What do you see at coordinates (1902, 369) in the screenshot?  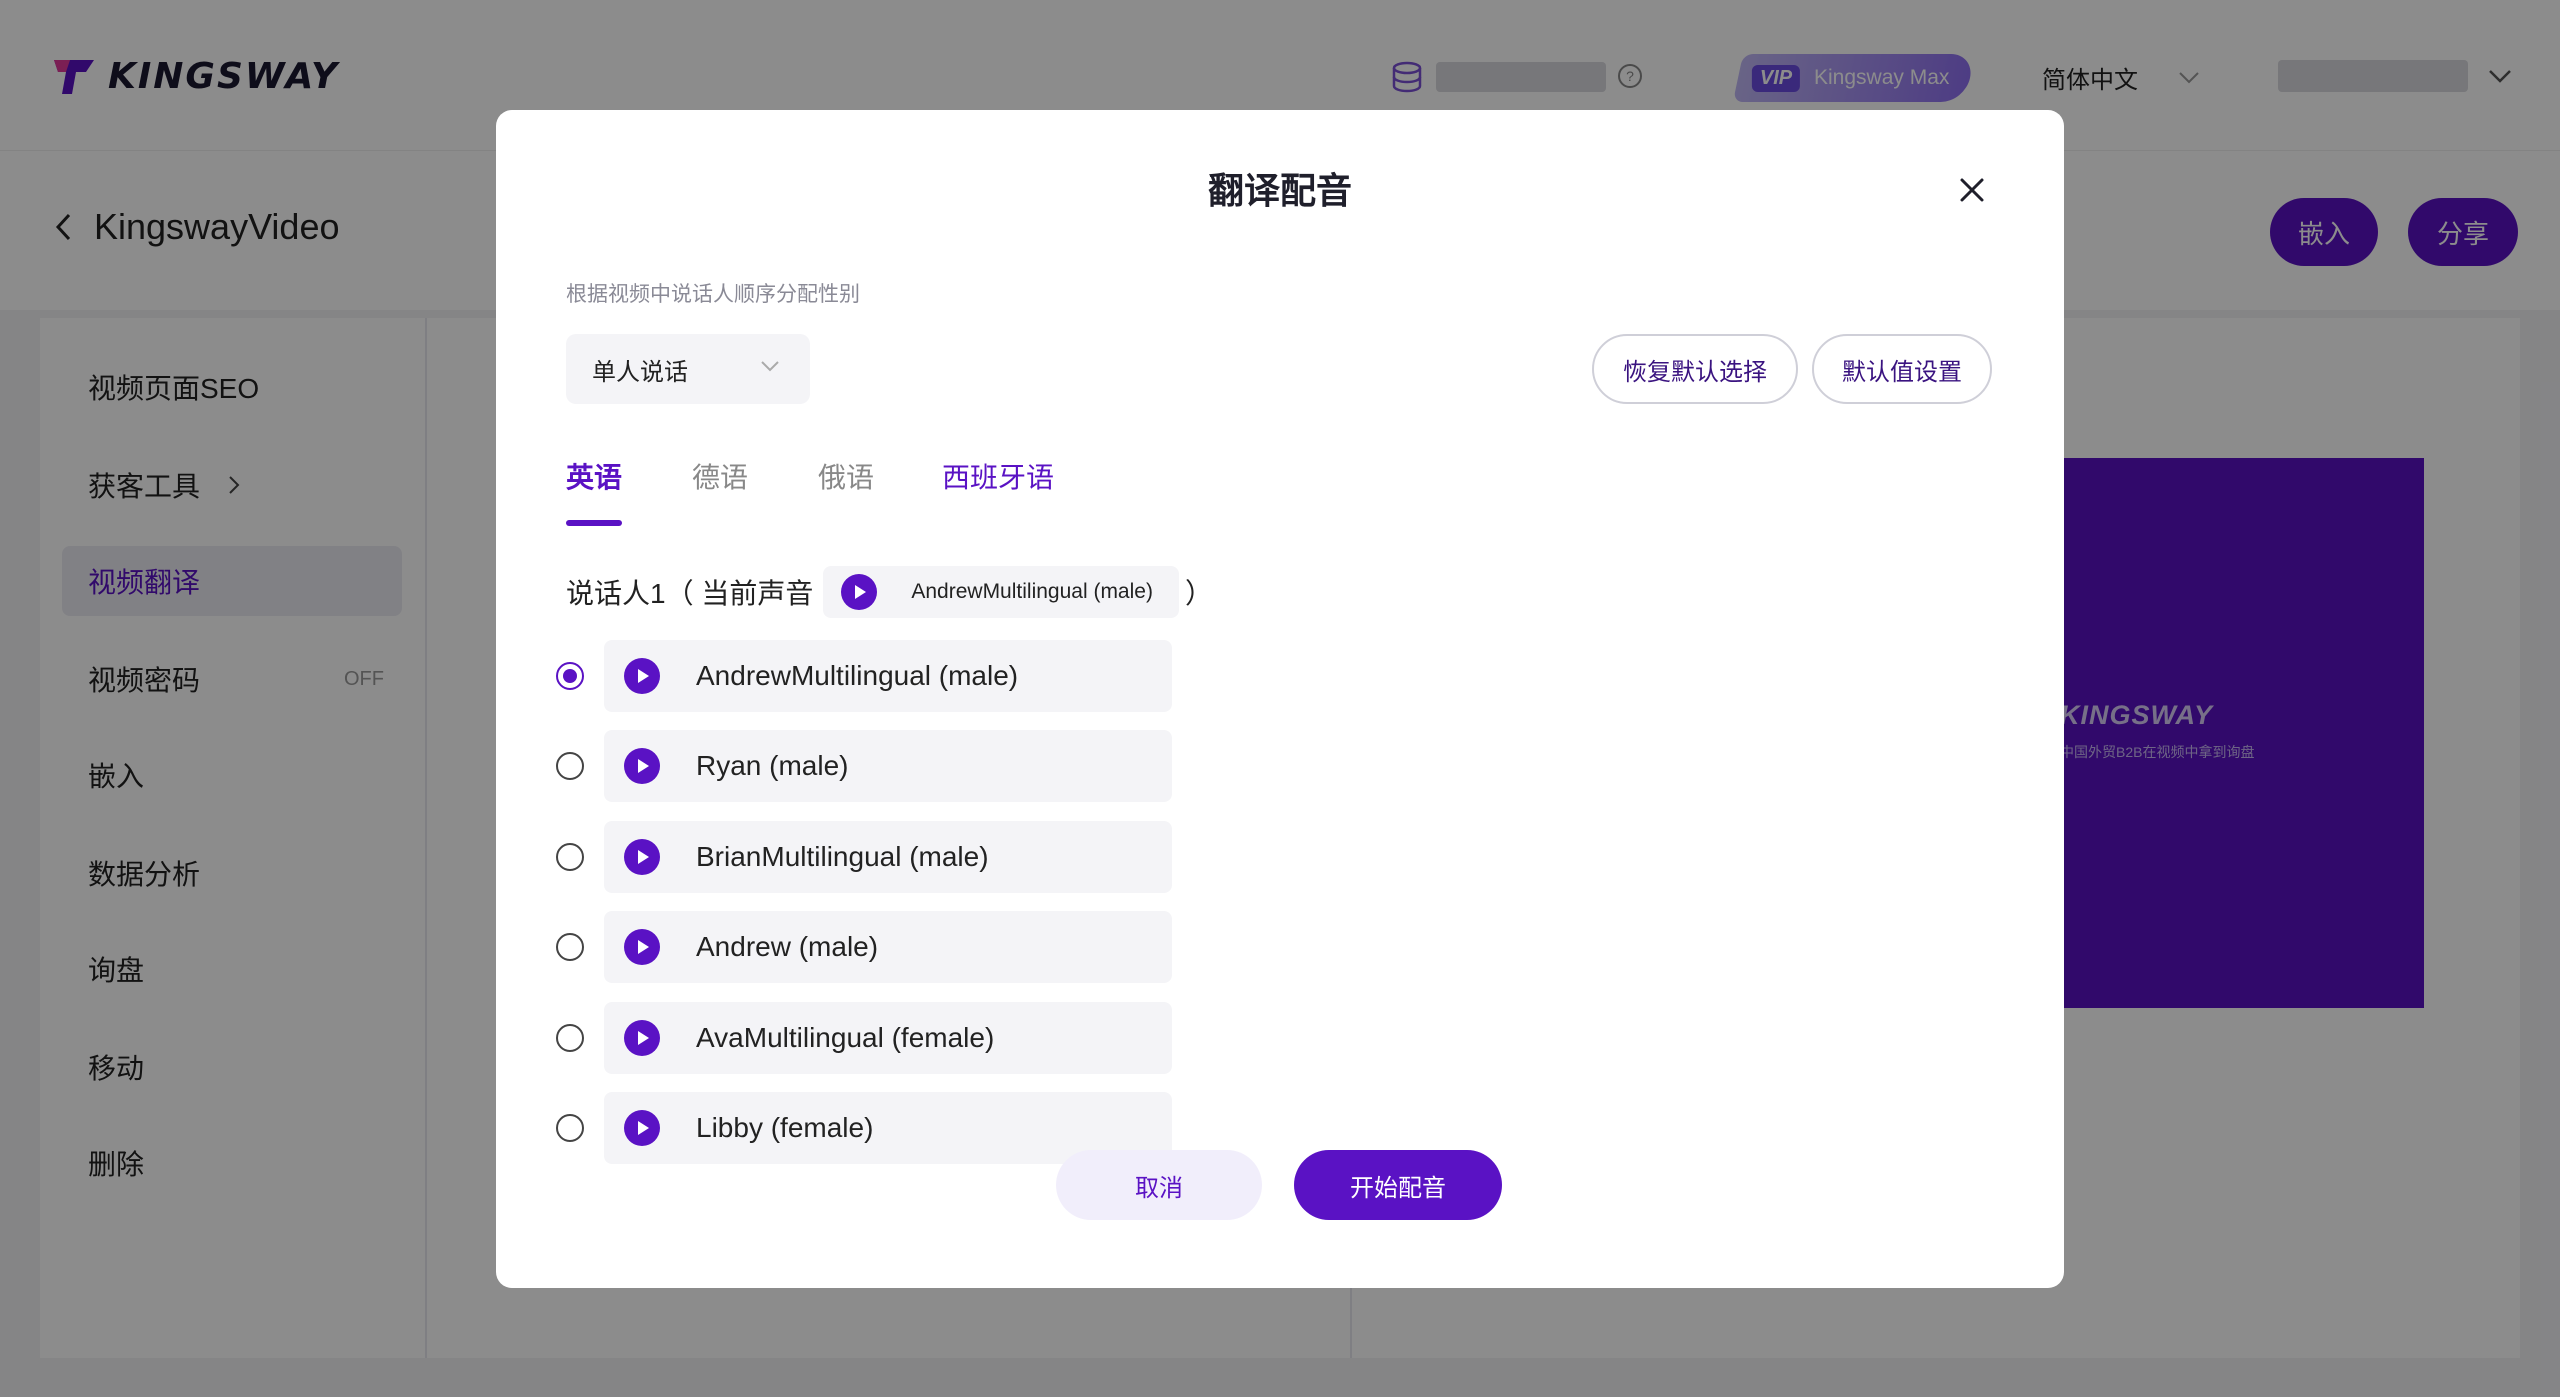 I see `default-settings-button: 默认值设置` at bounding box center [1902, 369].